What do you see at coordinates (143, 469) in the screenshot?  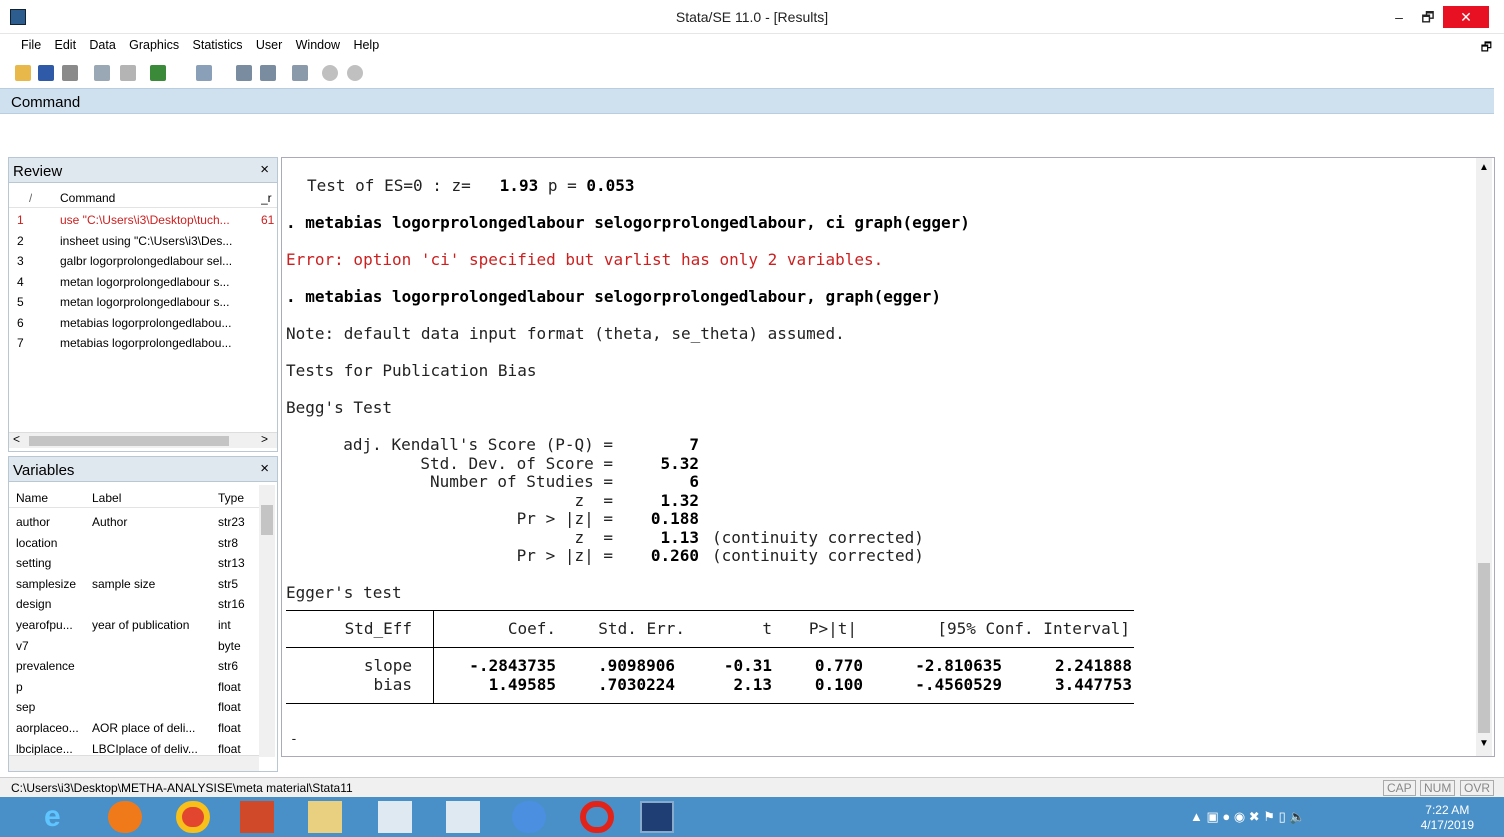 I see `variables-header: Variables ×` at bounding box center [143, 469].